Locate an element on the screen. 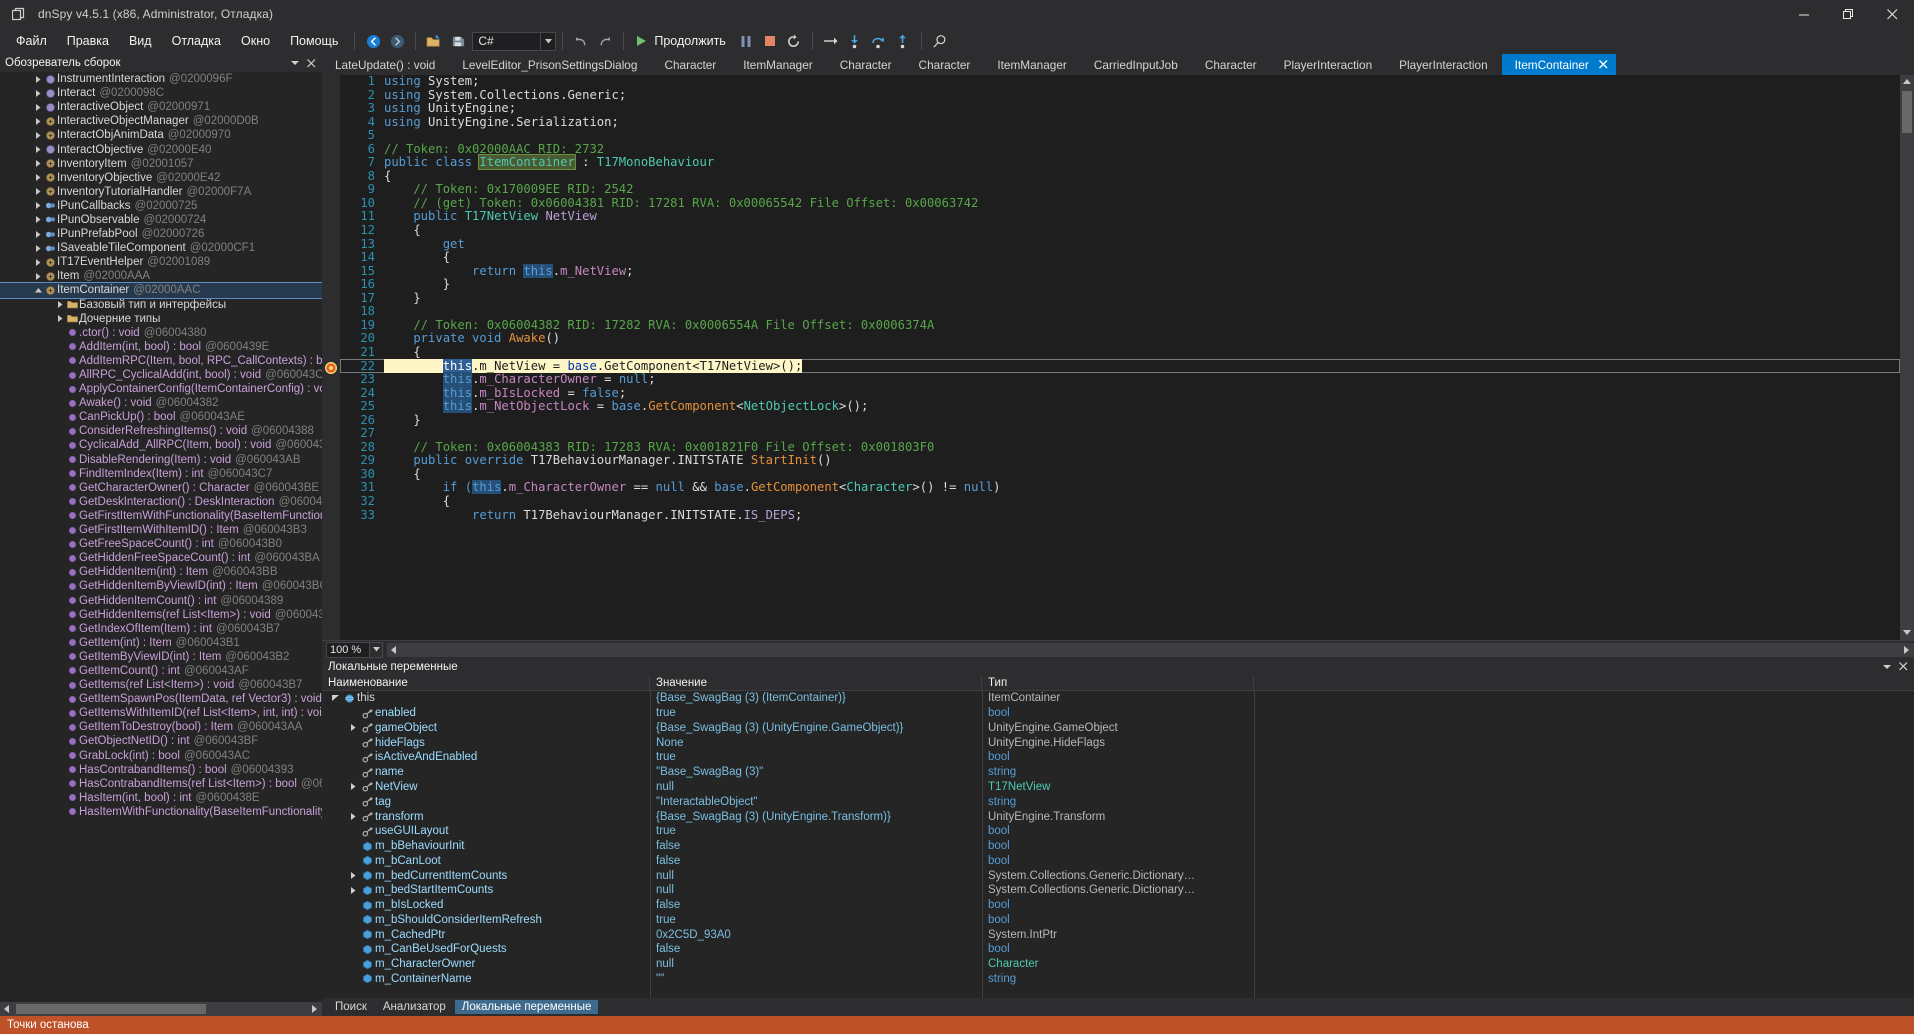 This screenshot has height=1034, width=1914. code-line: 8{ is located at coordinates (1120, 176).